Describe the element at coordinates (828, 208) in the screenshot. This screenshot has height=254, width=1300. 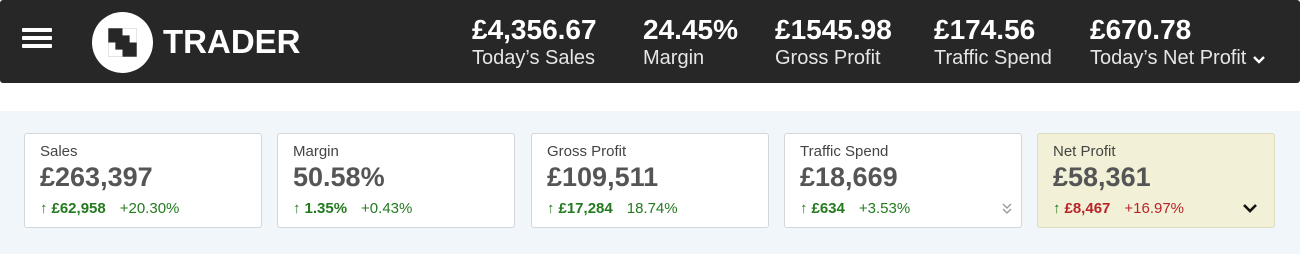
I see `change-amount: £634` at that location.